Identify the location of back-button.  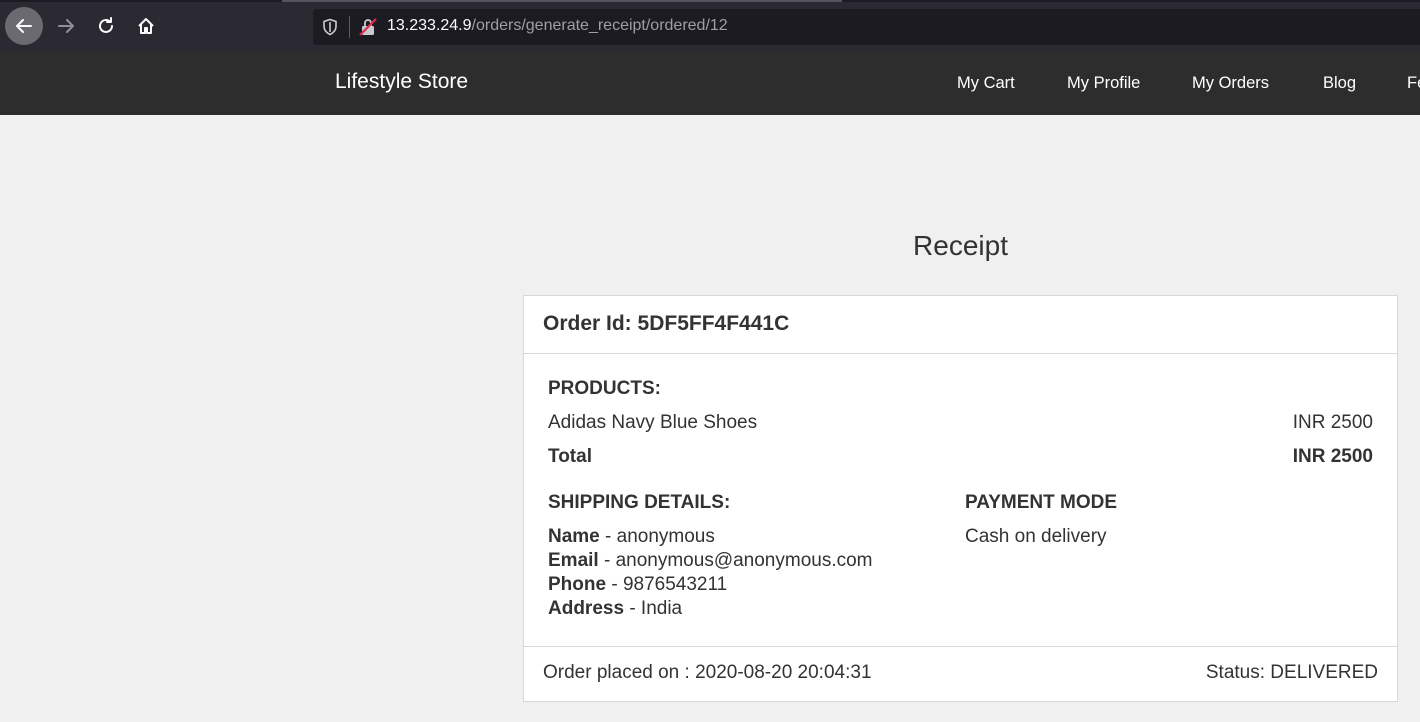
(24, 26).